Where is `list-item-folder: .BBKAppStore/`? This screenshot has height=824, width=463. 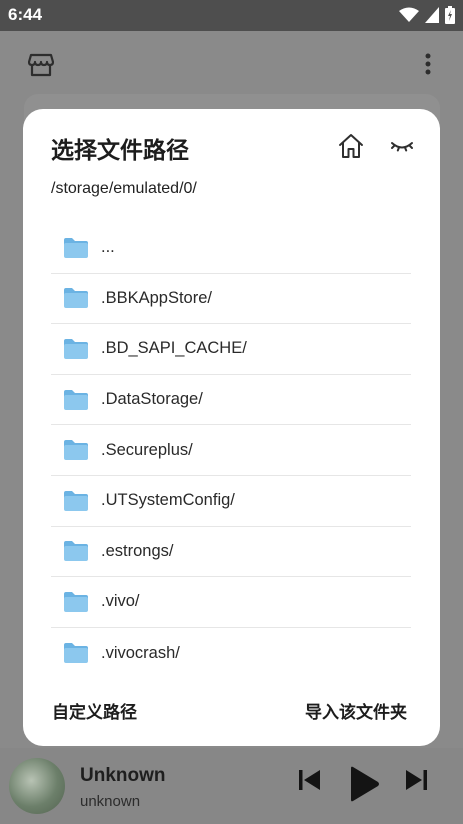
list-item-folder: .BBKAppStore/ is located at coordinates (231, 299).